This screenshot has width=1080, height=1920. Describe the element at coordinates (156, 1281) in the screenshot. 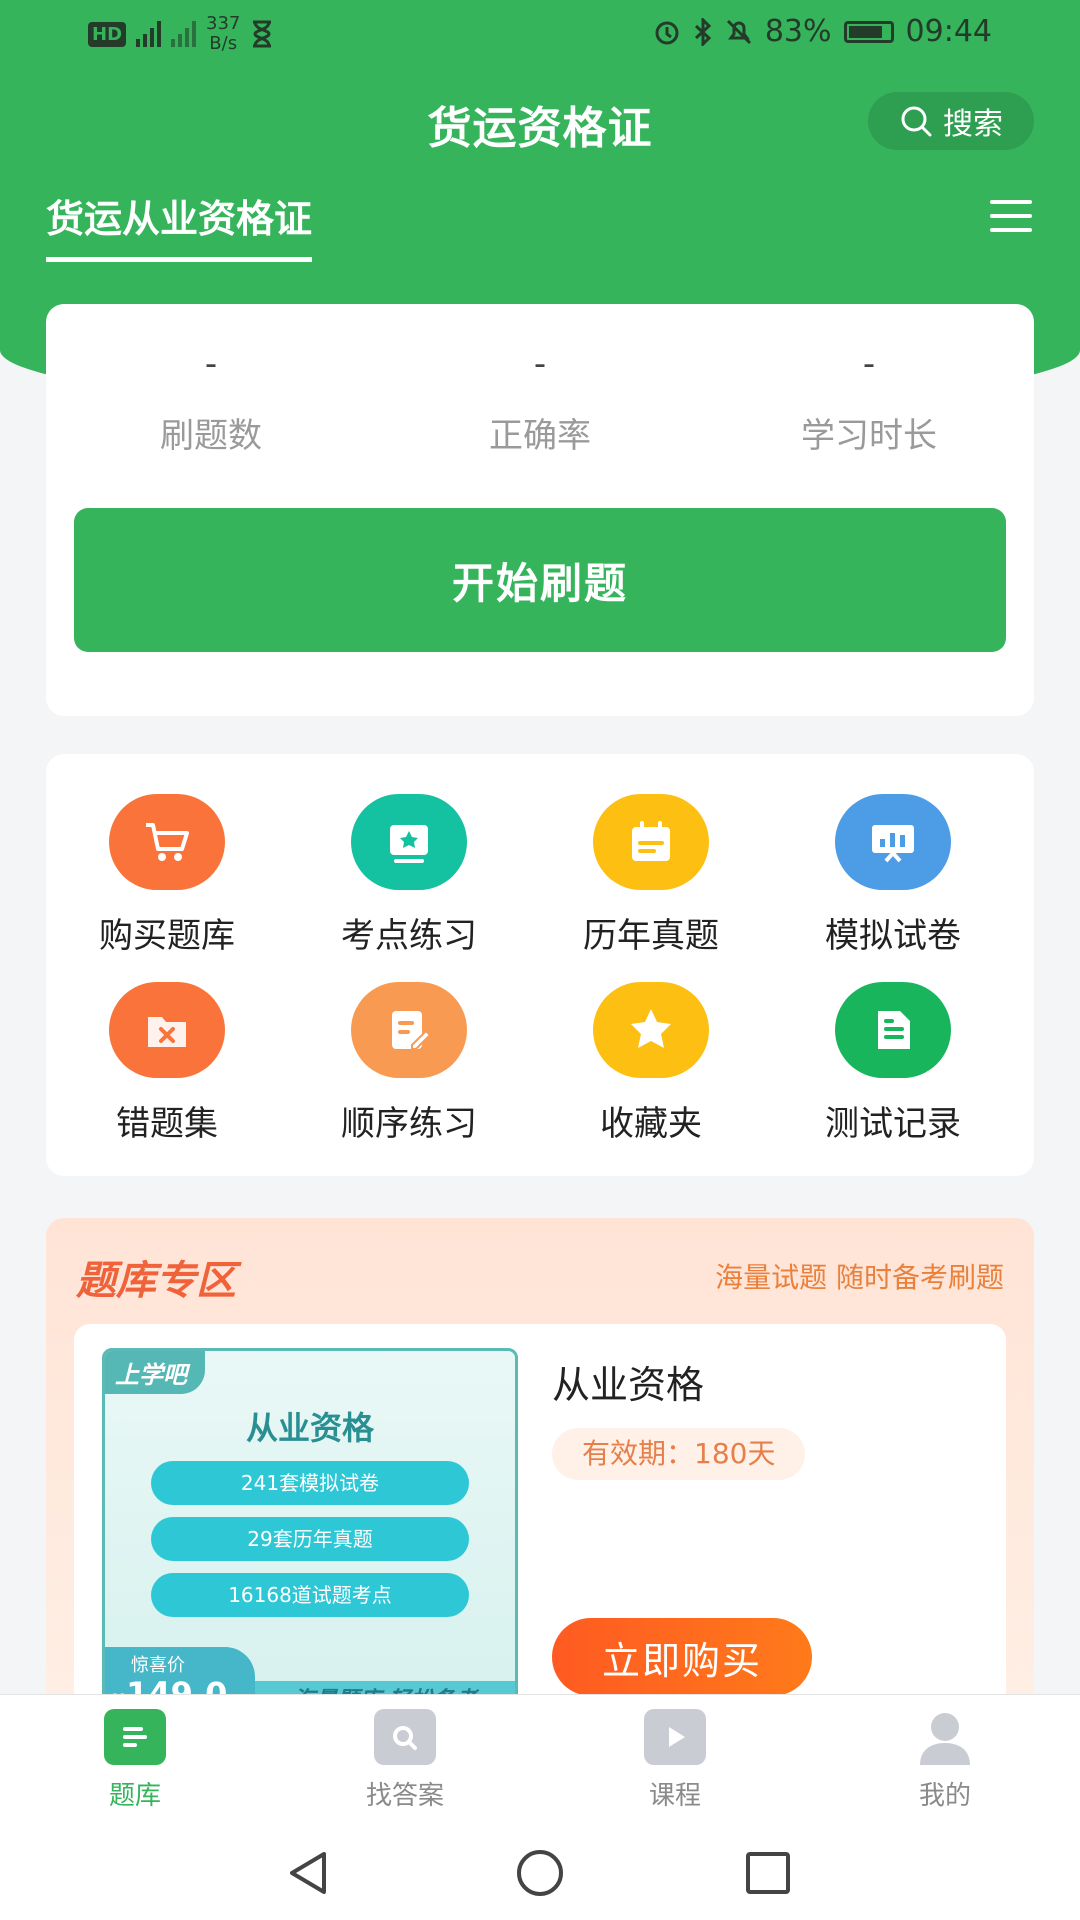

I see `zone-title: 题库专区` at that location.